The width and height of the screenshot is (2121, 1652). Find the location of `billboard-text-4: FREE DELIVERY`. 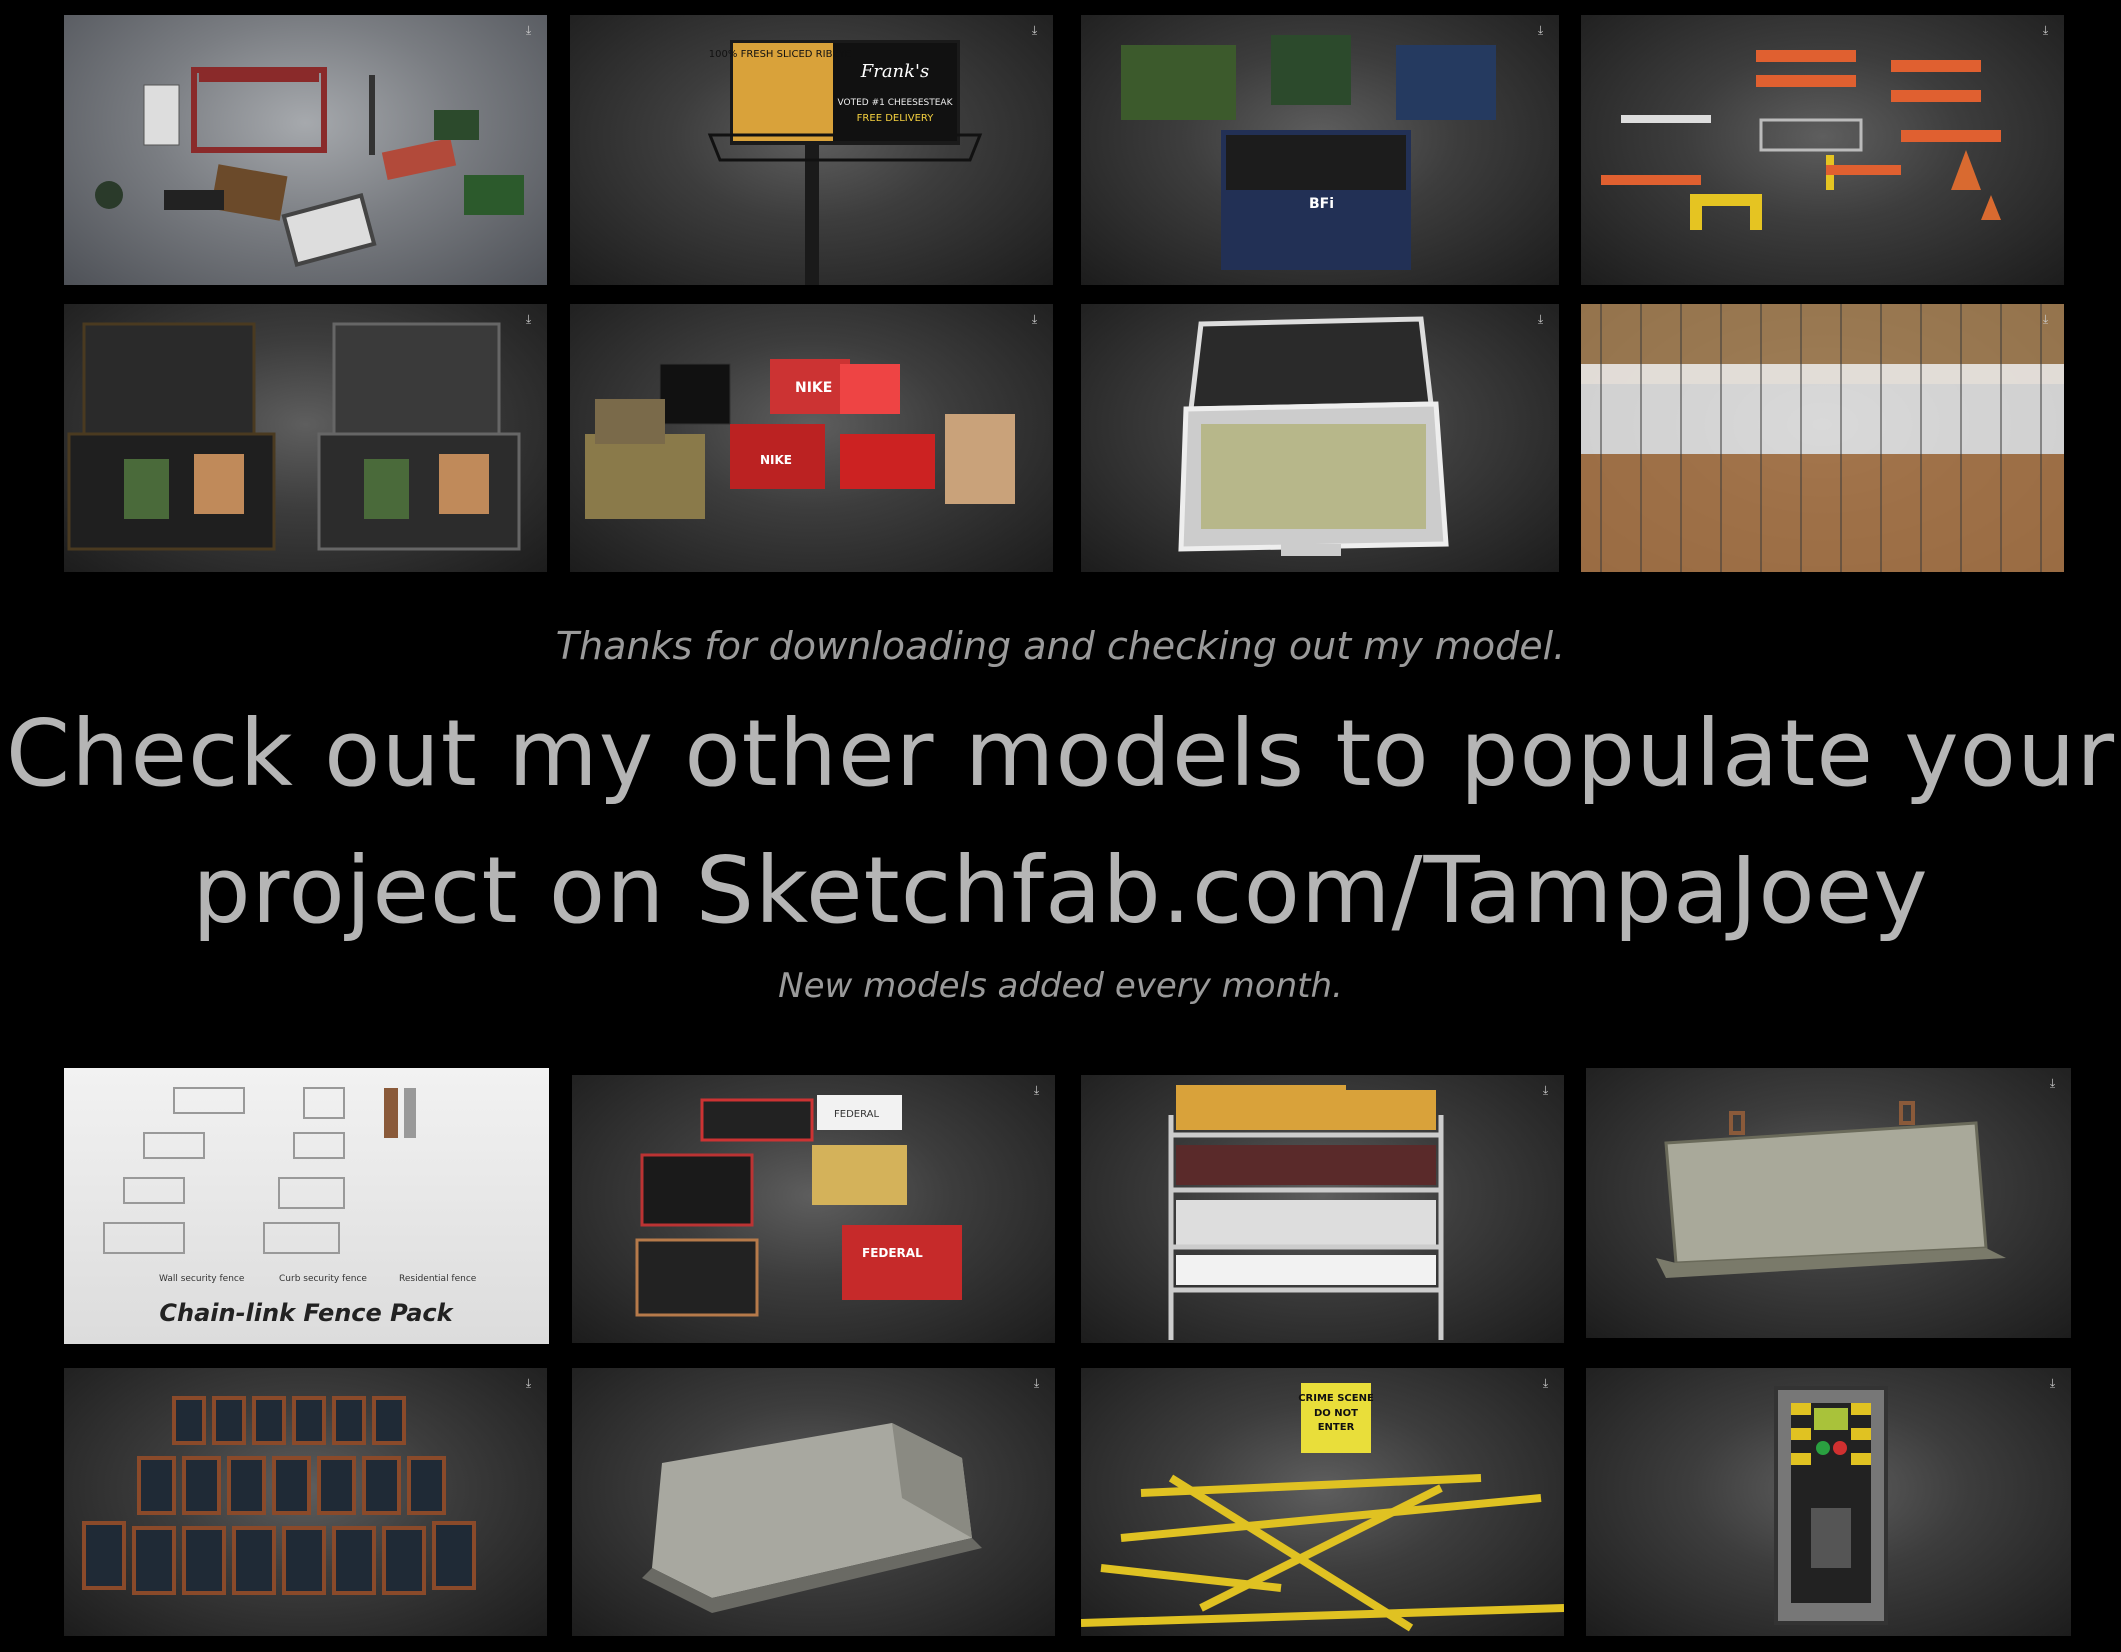

billboard-text-4: FREE DELIVERY is located at coordinates (896, 118).